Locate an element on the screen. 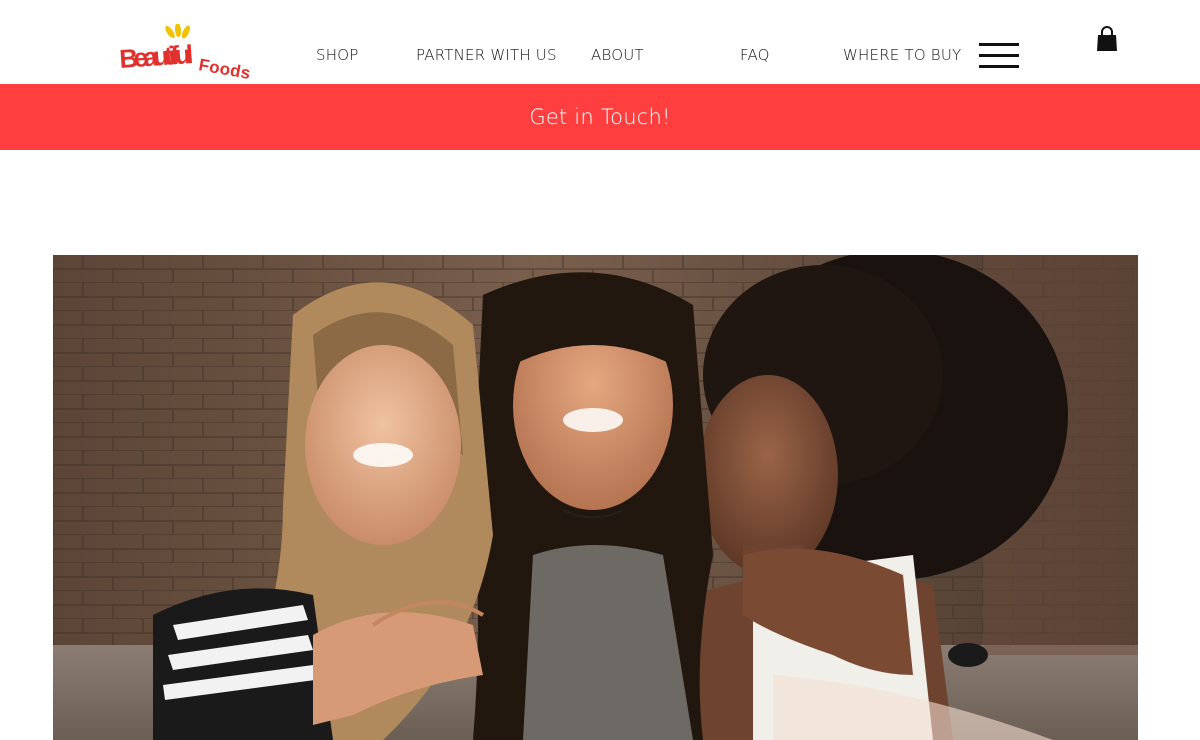 Image resolution: width=1200 pixels, height=740 pixels. brand-logo: Beautiful Foods is located at coordinates (186, 52).